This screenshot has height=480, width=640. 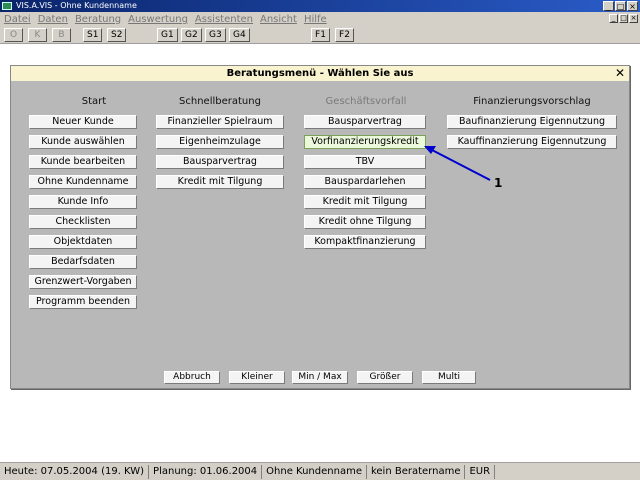 I want to click on start-button-programm-beenden: Programm beenden, so click(x=83, y=302).